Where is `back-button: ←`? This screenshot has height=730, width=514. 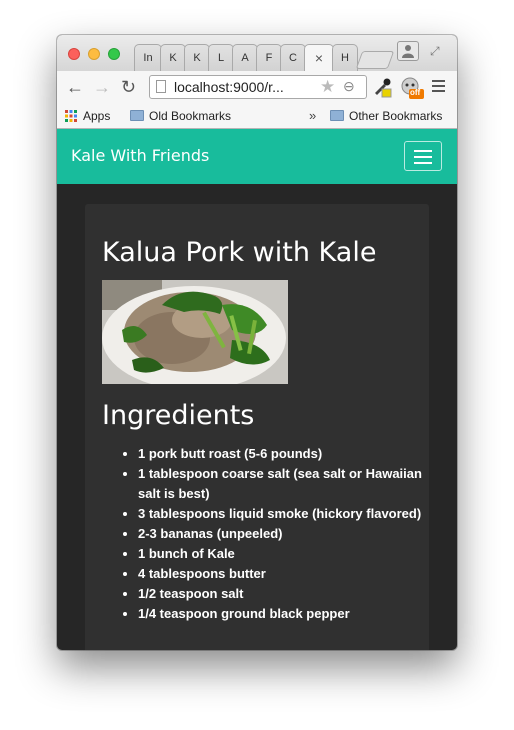 back-button: ← is located at coordinates (75, 87).